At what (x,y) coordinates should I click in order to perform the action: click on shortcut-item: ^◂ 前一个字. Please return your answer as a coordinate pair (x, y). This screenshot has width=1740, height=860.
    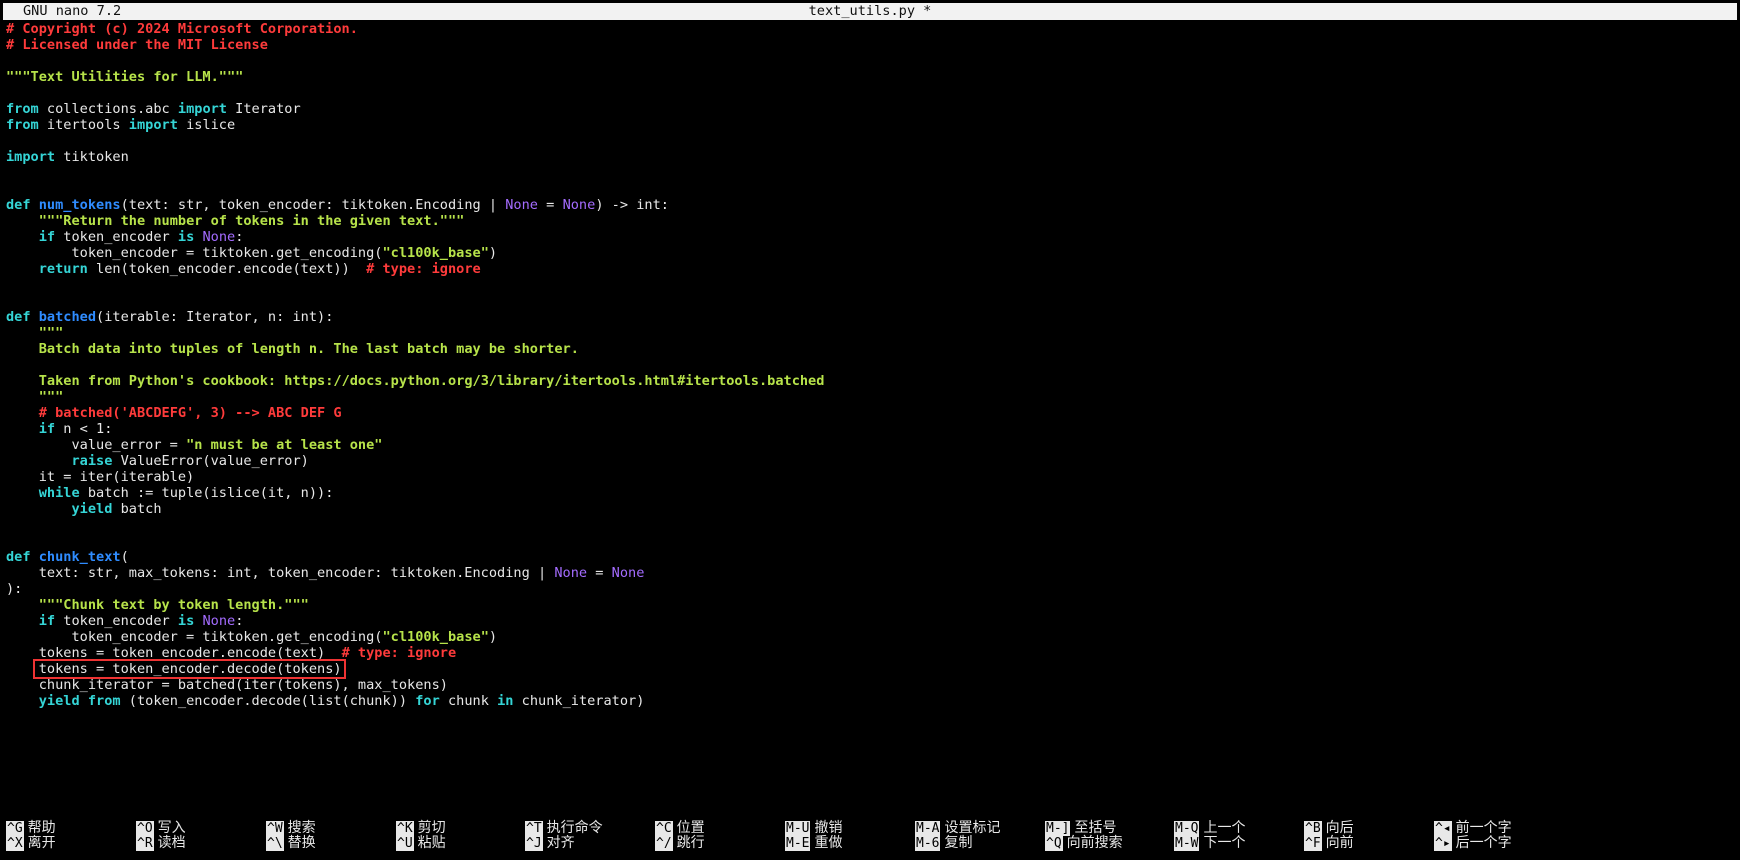
    Looking at the image, I should click on (1473, 828).